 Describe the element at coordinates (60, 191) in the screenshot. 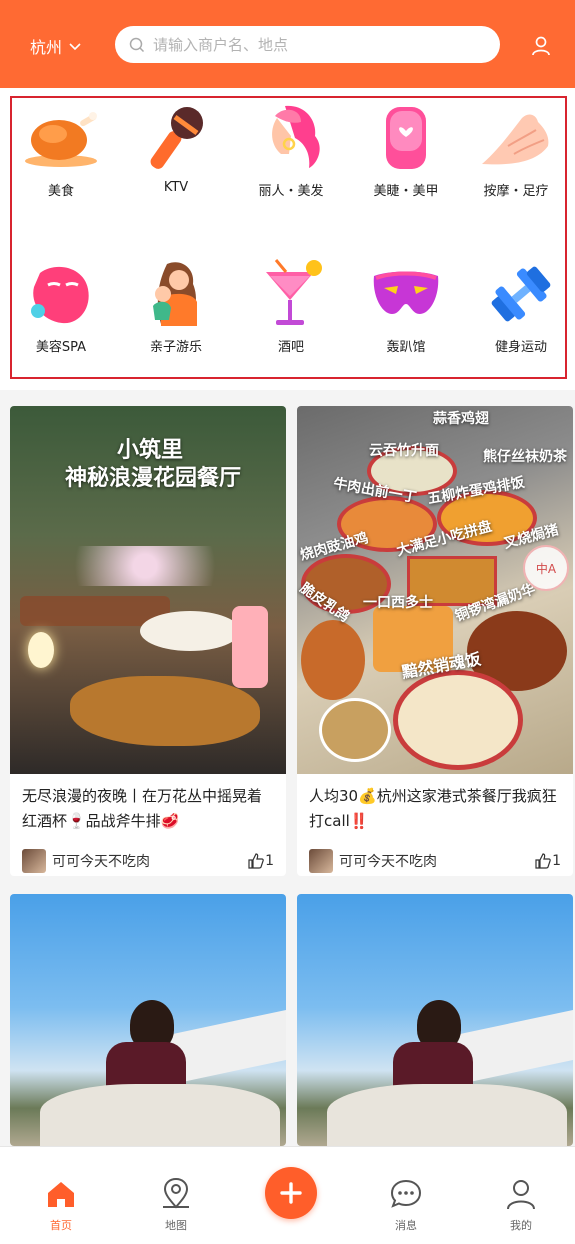

I see `category-label: 美食` at that location.